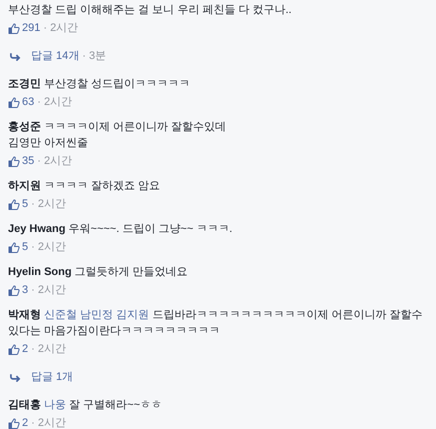 The width and height of the screenshot is (436, 429). Describe the element at coordinates (216, 323) in the screenshot. I see `comment-text: 박재형 신준철 남민정 김지원 드립바라ㅋㅋㅋㅋㅋㅋㅋㅋㅋㅋ이제 어른이니까 잘할수있다는 마음가짐이란다ㅋㅋㅋㅋㅋㅋㅋㅋㅋ` at that location.